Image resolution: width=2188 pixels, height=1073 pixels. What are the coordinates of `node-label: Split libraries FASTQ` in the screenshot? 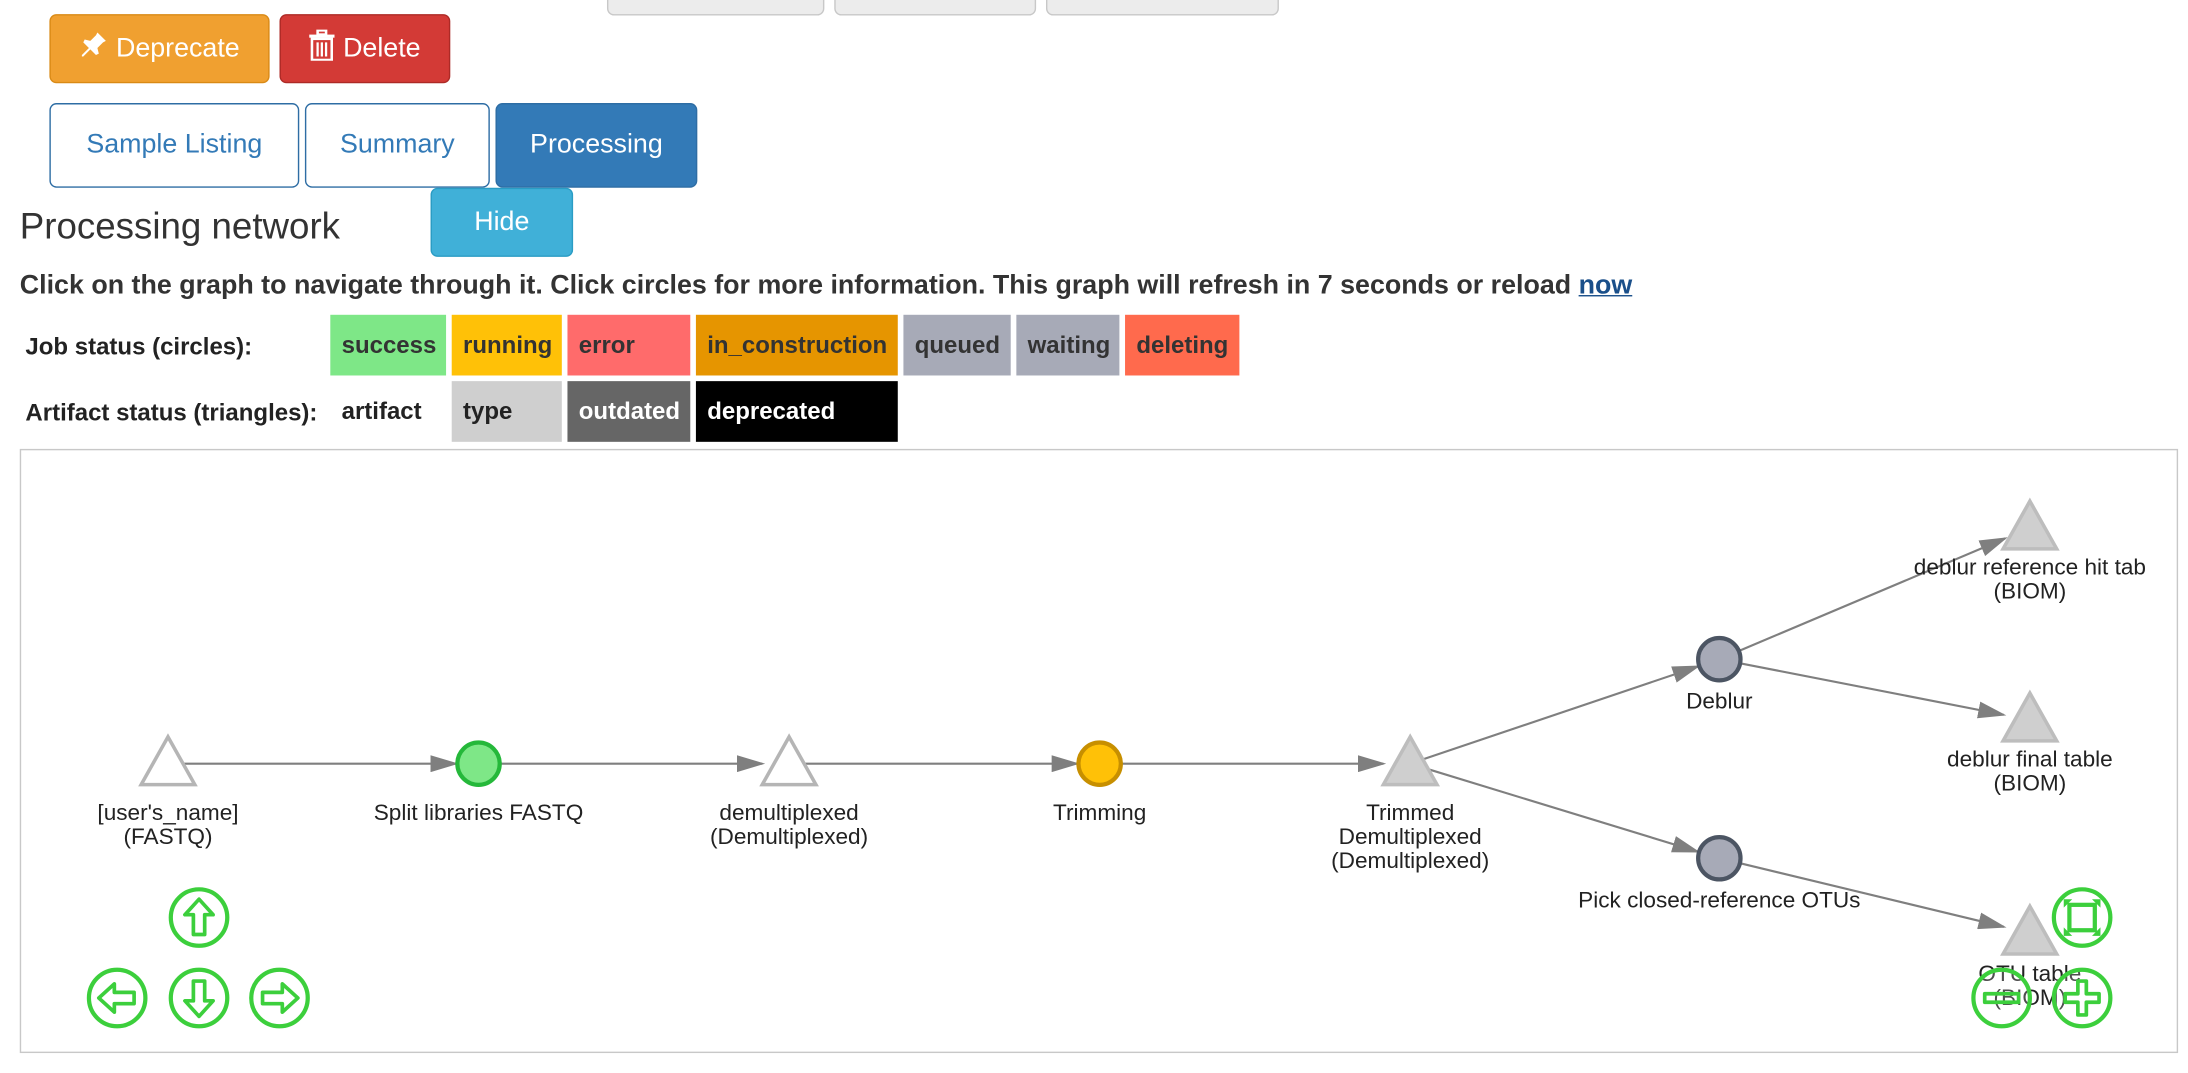 It's located at (479, 812).